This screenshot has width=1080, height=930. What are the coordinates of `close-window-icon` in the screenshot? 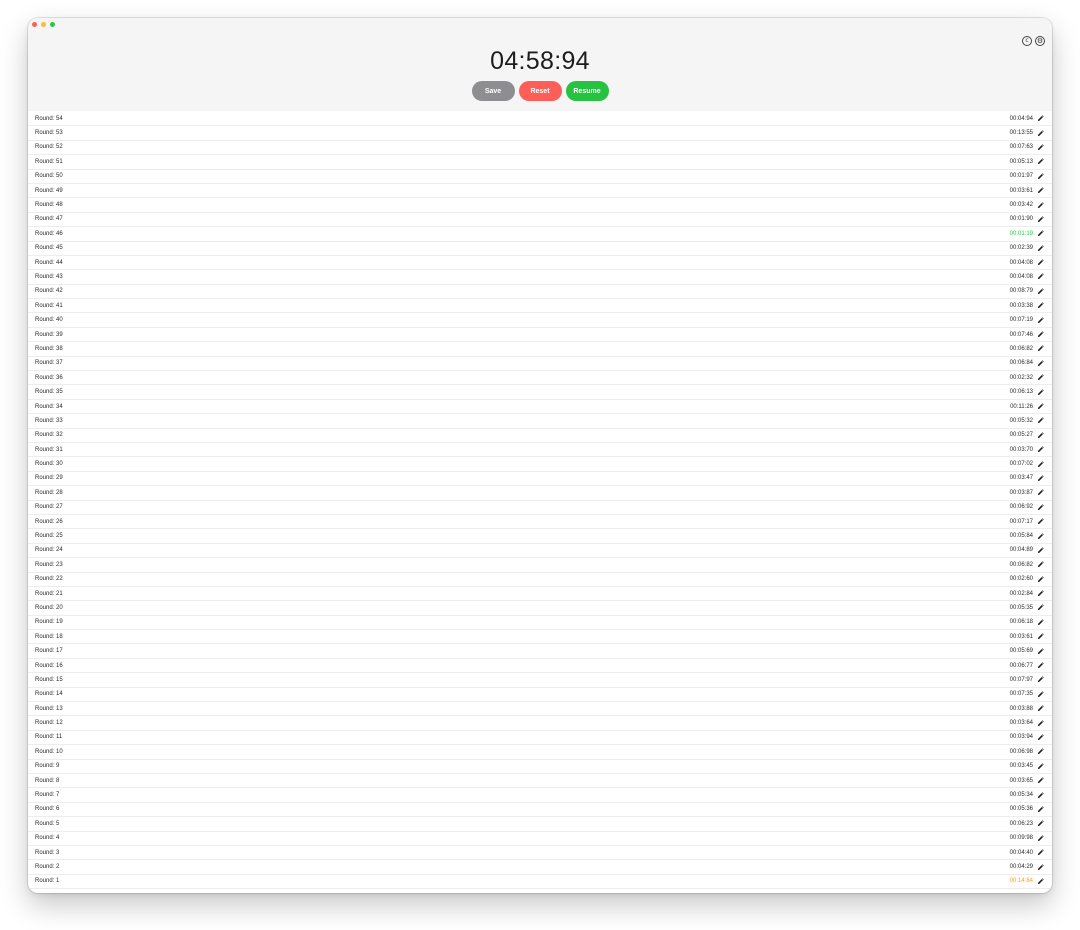 It's located at (34, 24).